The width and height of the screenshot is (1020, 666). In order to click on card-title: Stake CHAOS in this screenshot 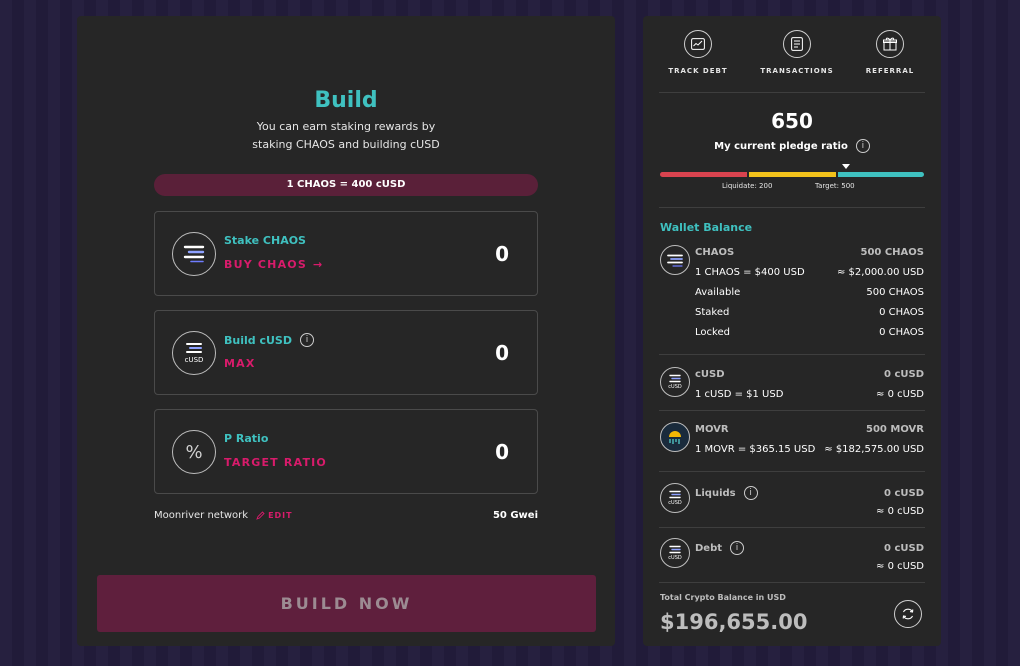, I will do `click(265, 240)`.